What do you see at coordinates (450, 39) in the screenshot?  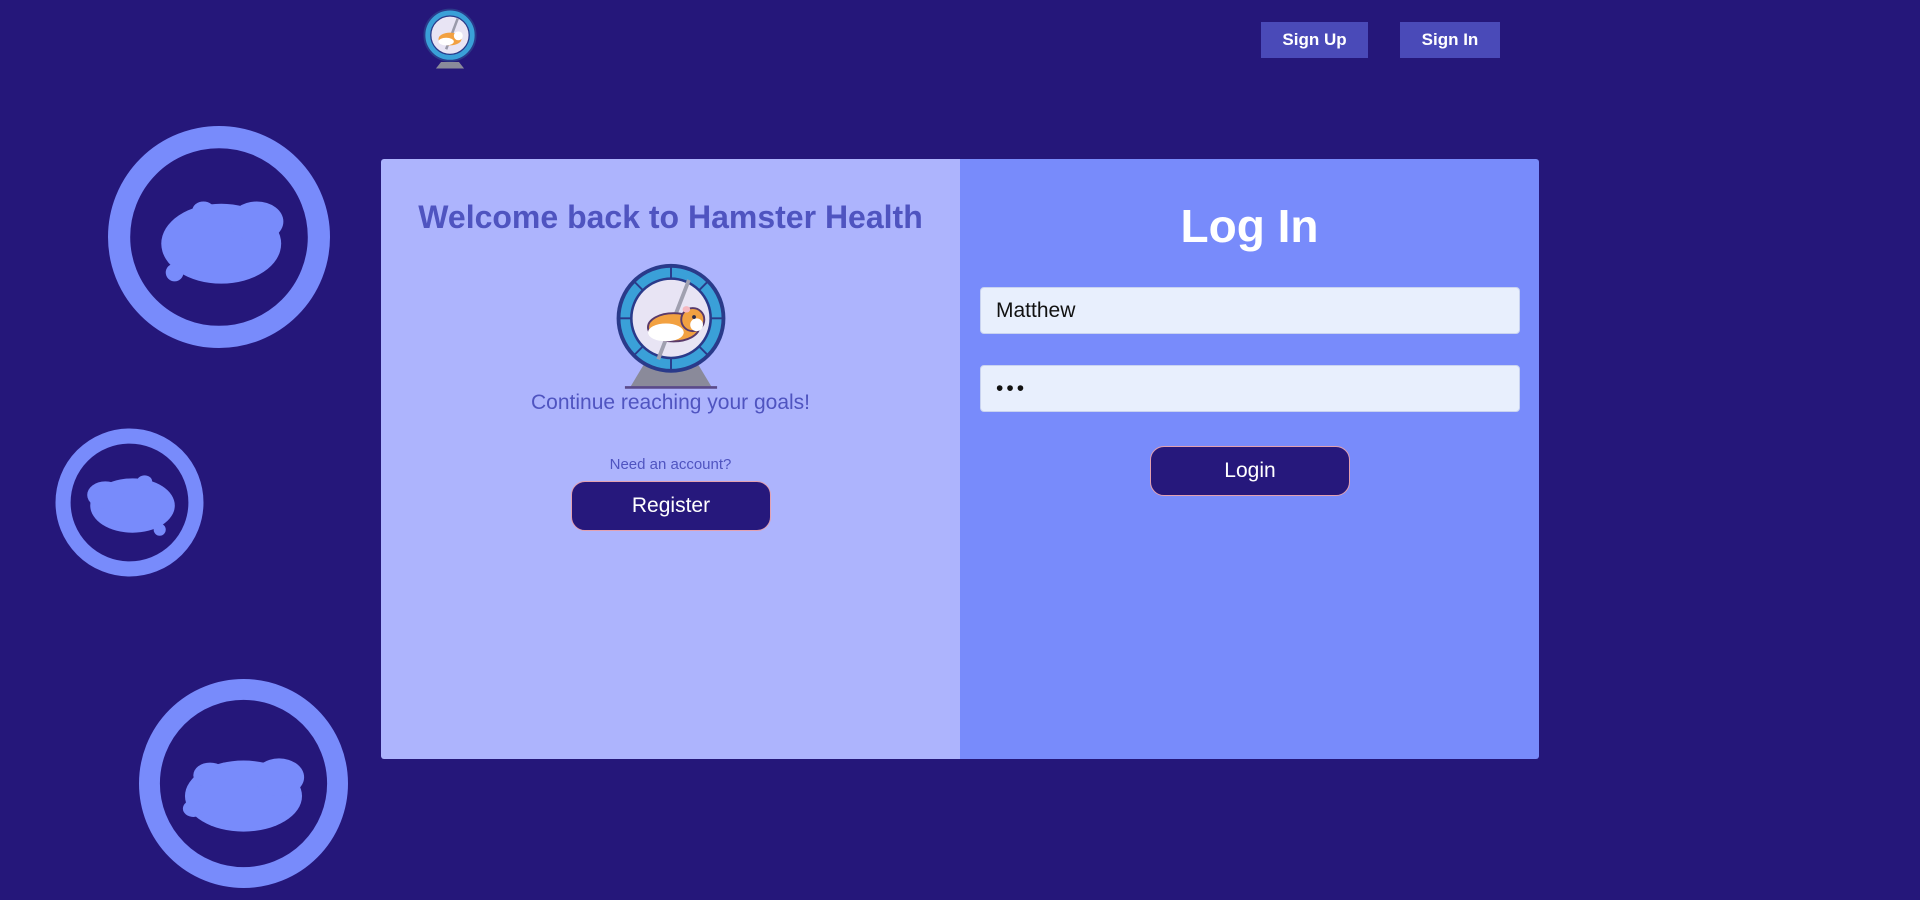 I see `hamster-wheel-logo-icon` at bounding box center [450, 39].